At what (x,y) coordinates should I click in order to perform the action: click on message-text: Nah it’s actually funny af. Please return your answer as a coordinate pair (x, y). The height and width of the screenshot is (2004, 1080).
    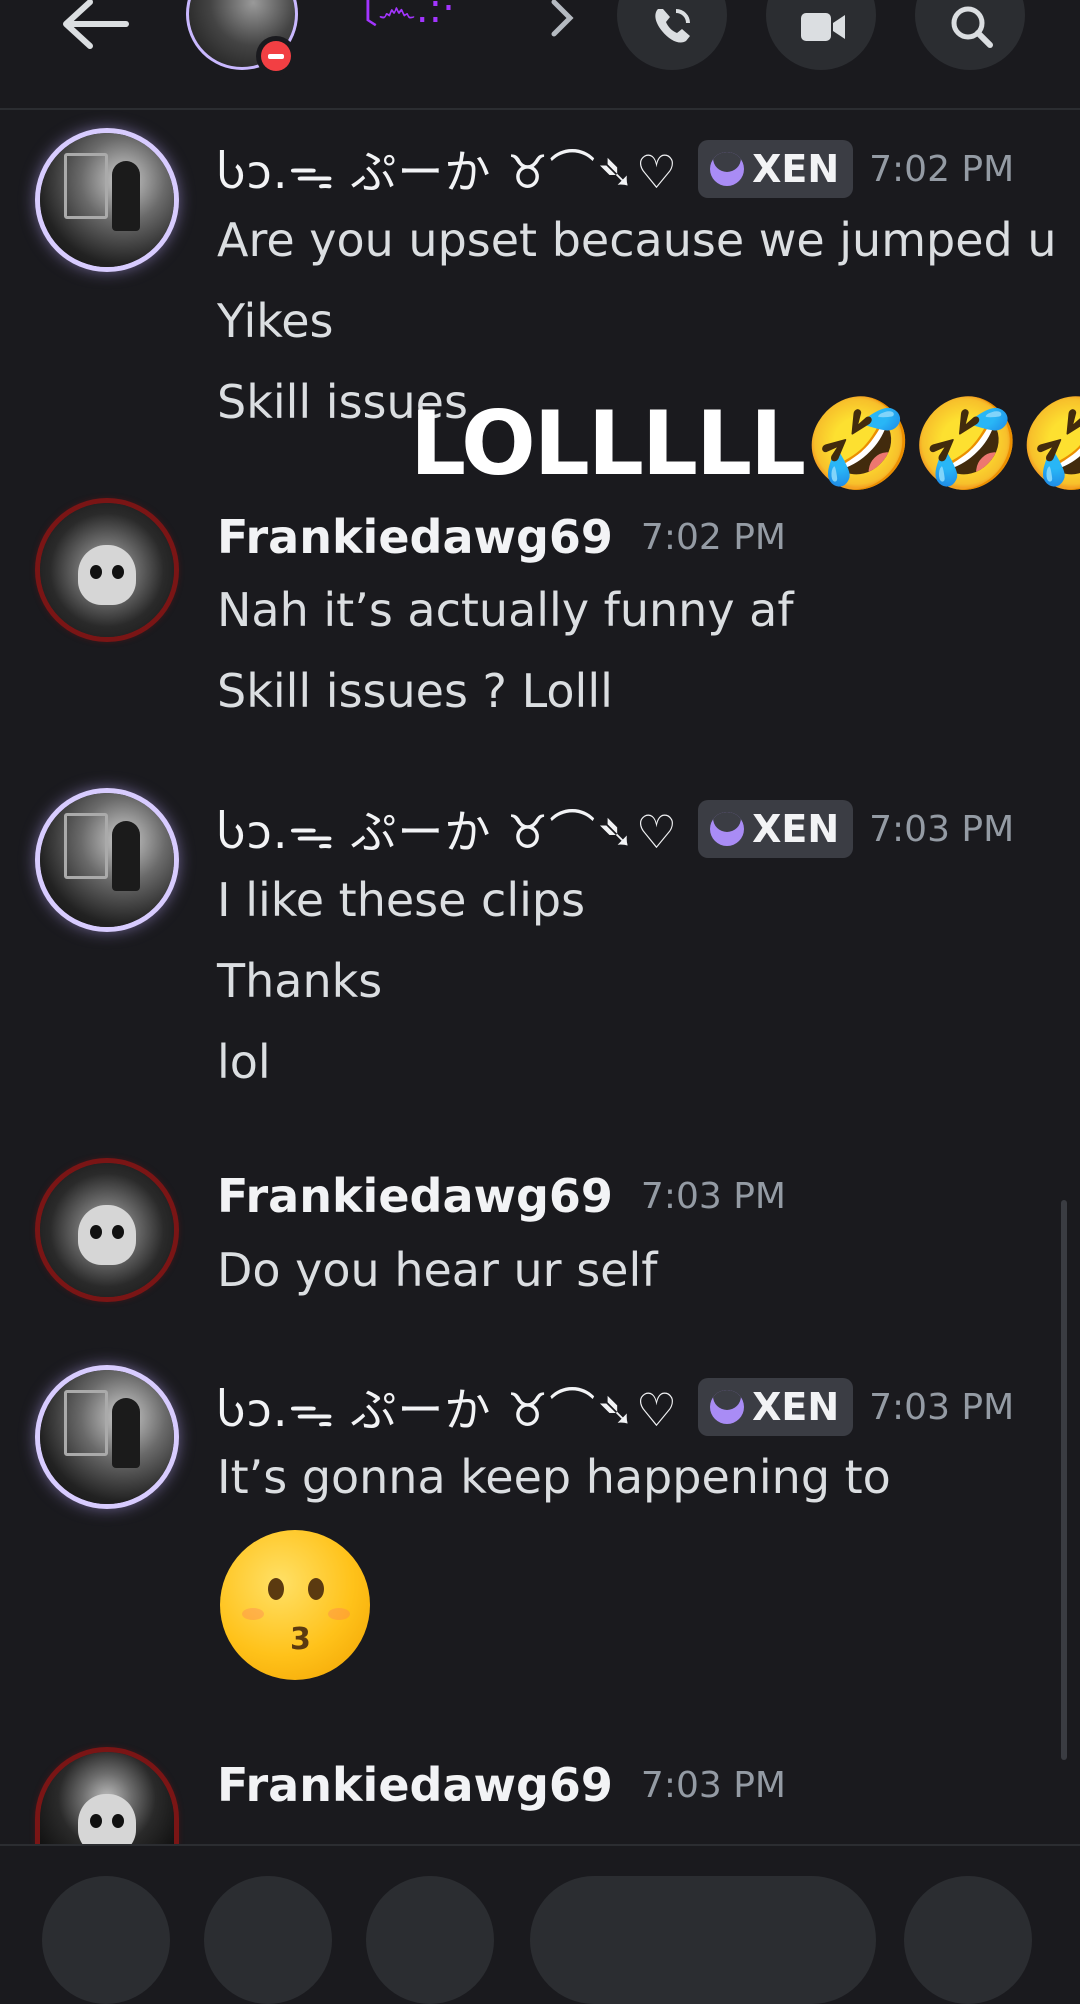
    Looking at the image, I should click on (505, 610).